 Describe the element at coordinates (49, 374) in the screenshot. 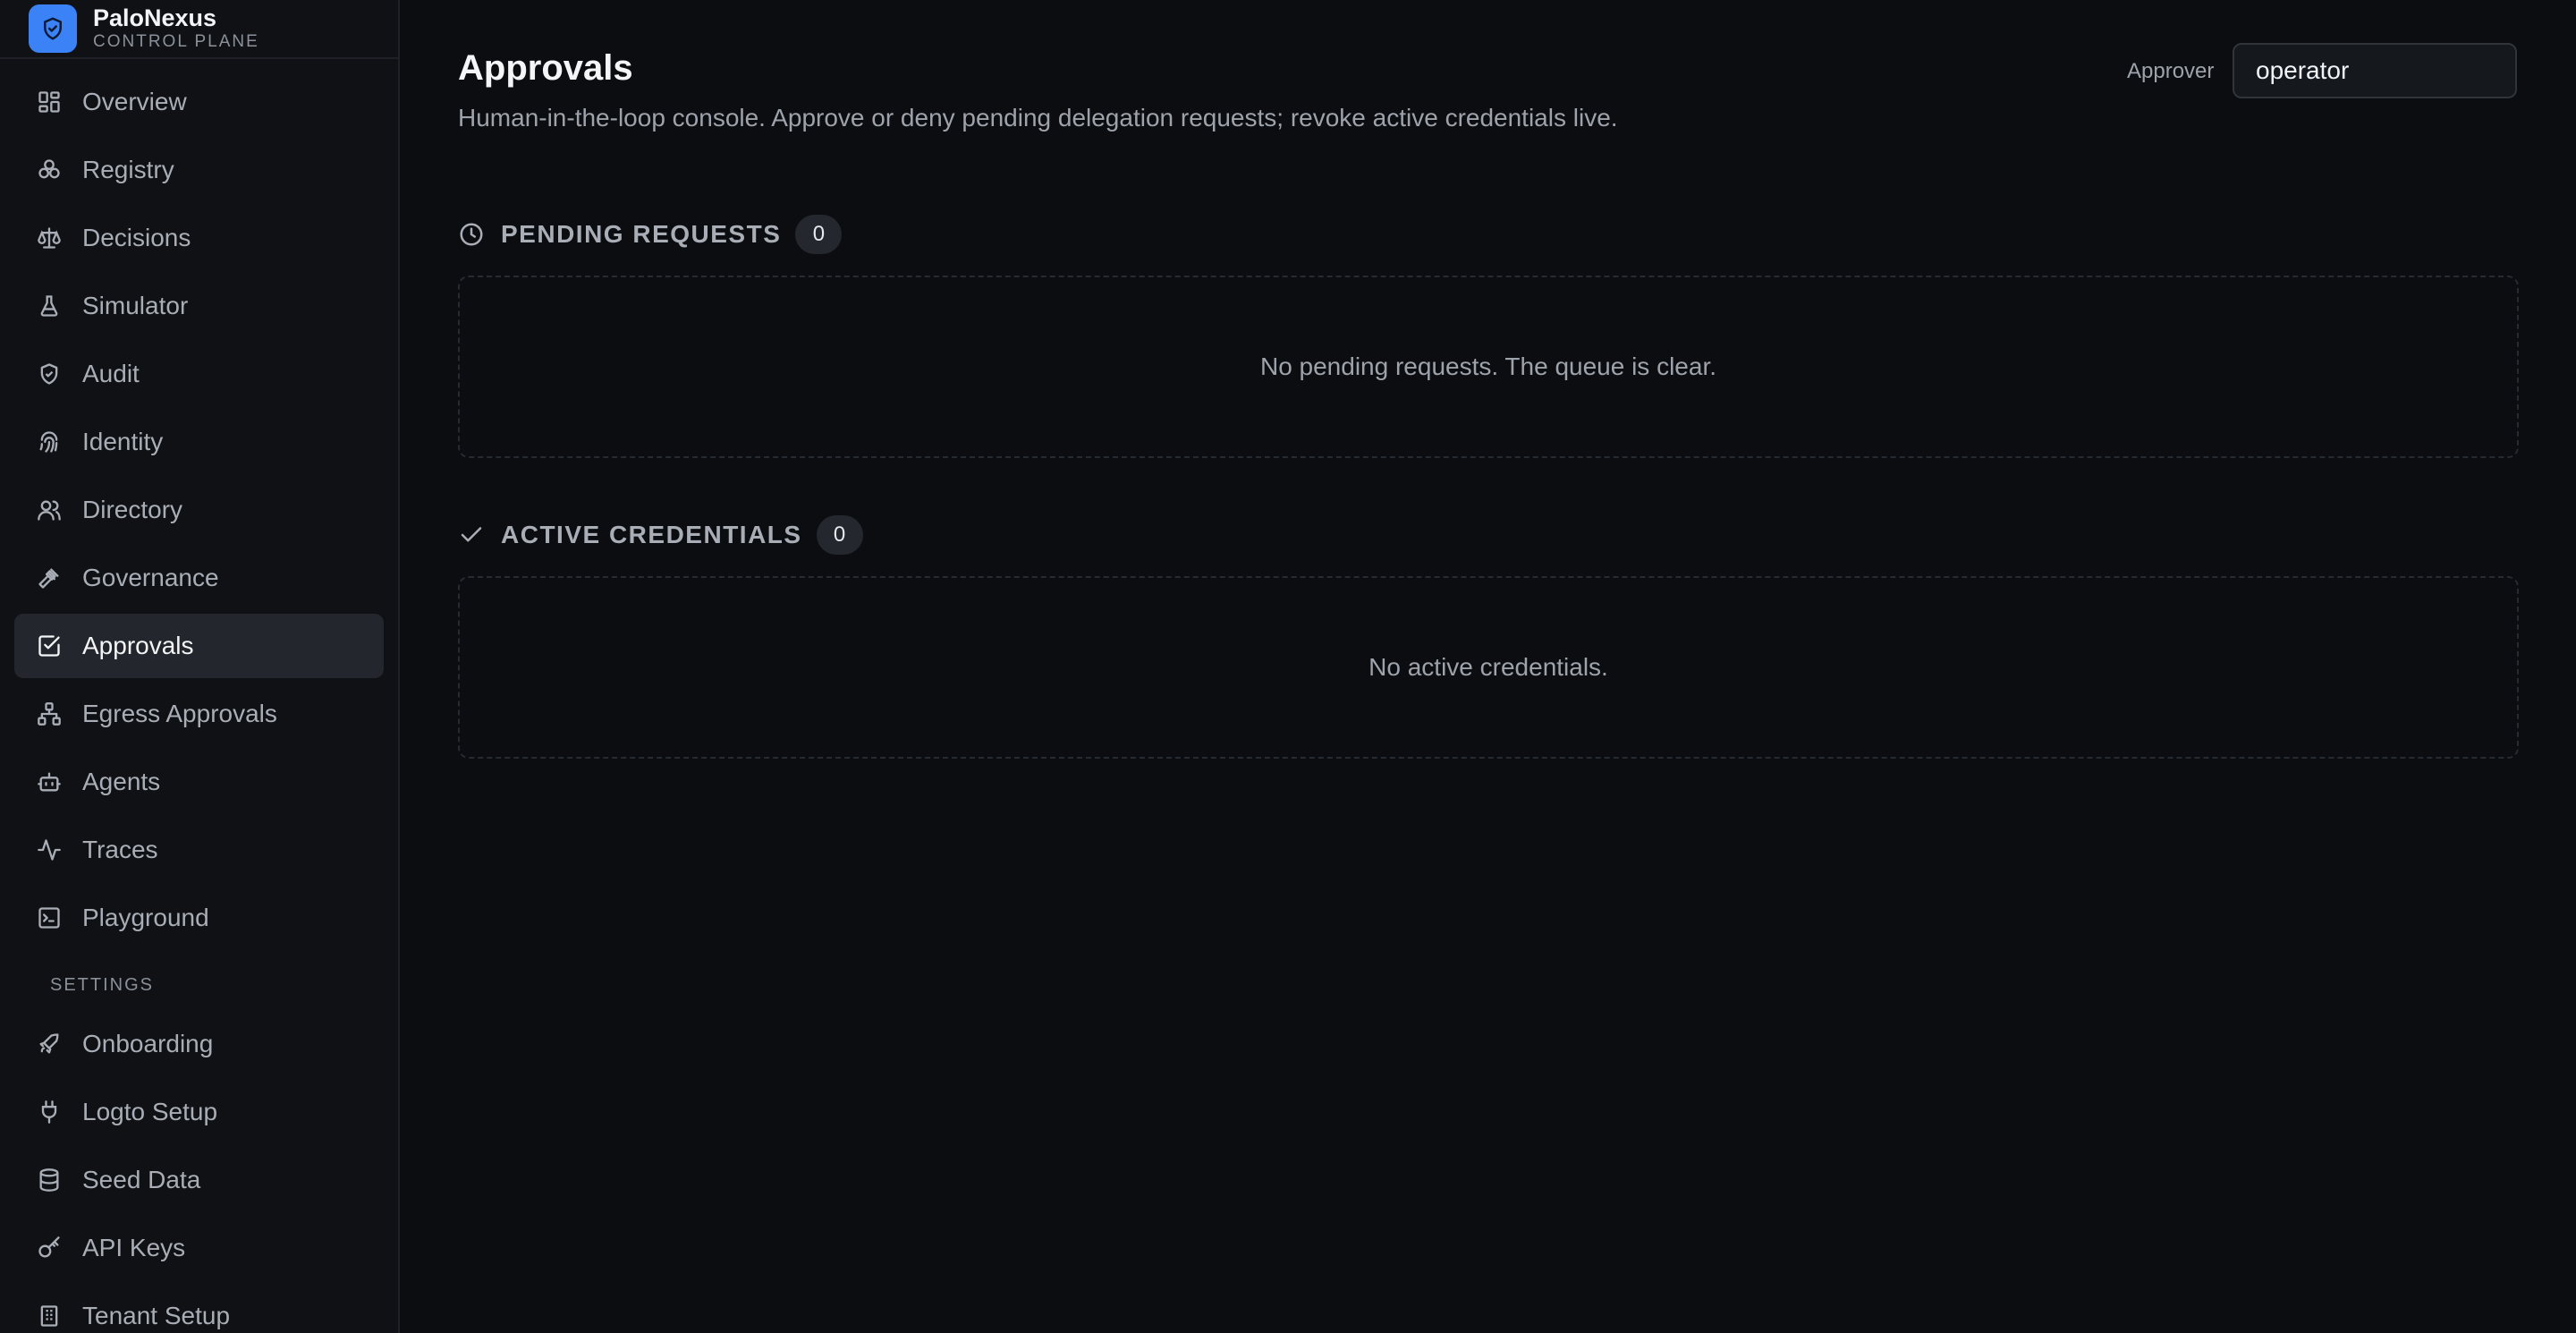

I see `shield-check-icon` at that location.